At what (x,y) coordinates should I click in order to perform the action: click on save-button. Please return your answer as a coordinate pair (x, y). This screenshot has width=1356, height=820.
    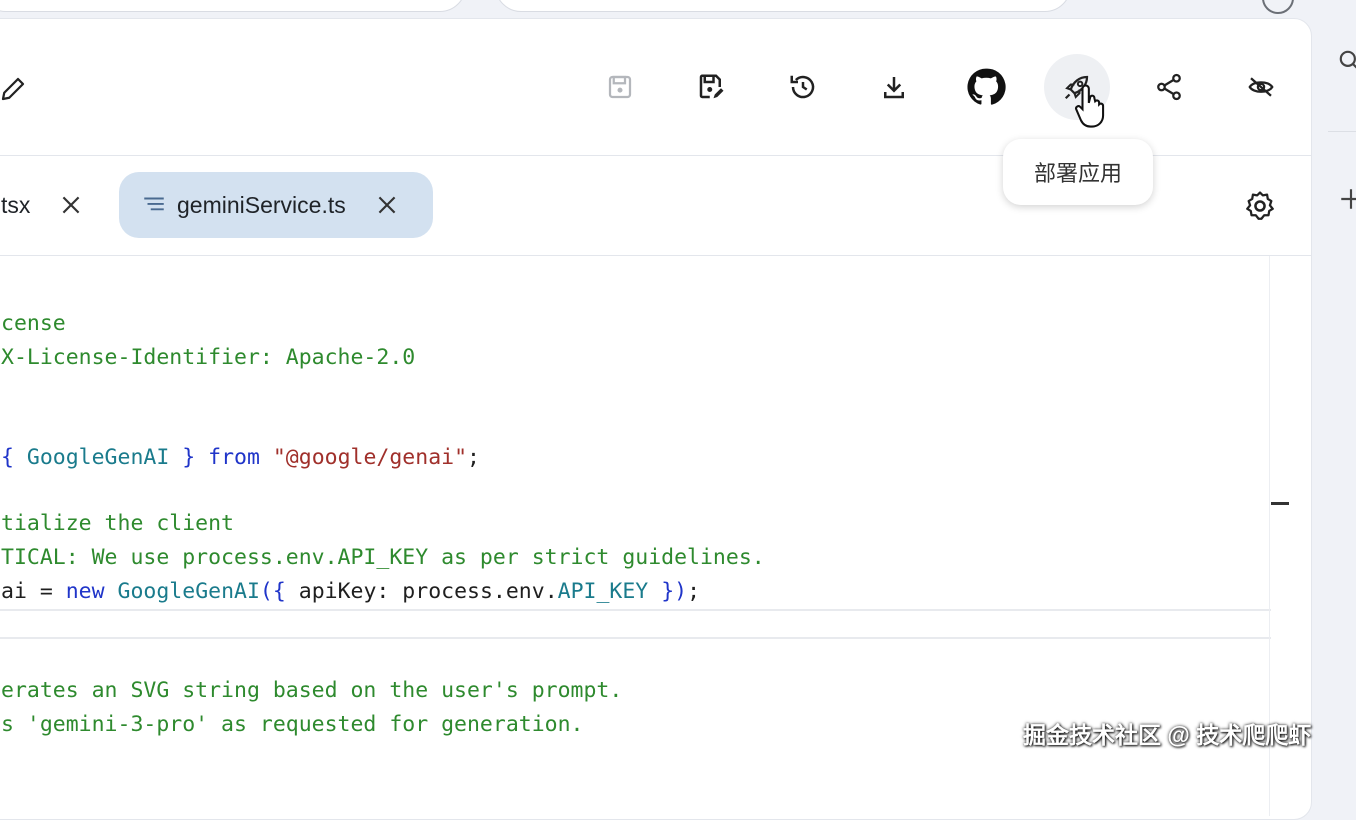
    Looking at the image, I should click on (620, 87).